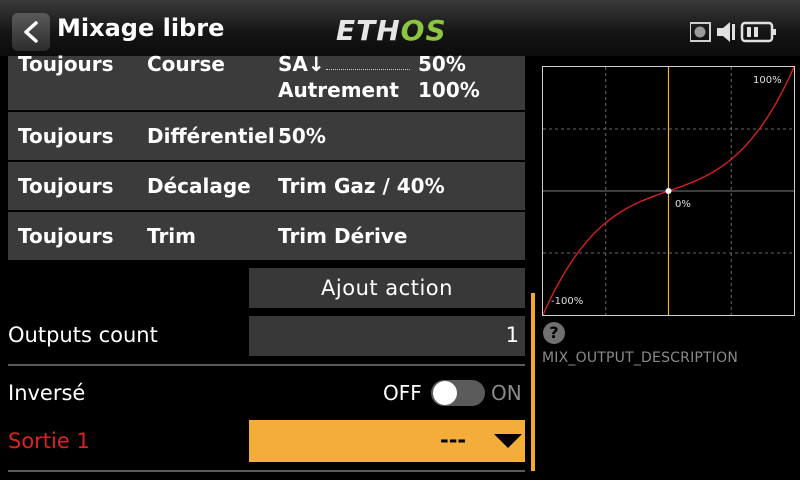  What do you see at coordinates (402, 393) in the screenshot?
I see `toggle-off-label: OFF` at bounding box center [402, 393].